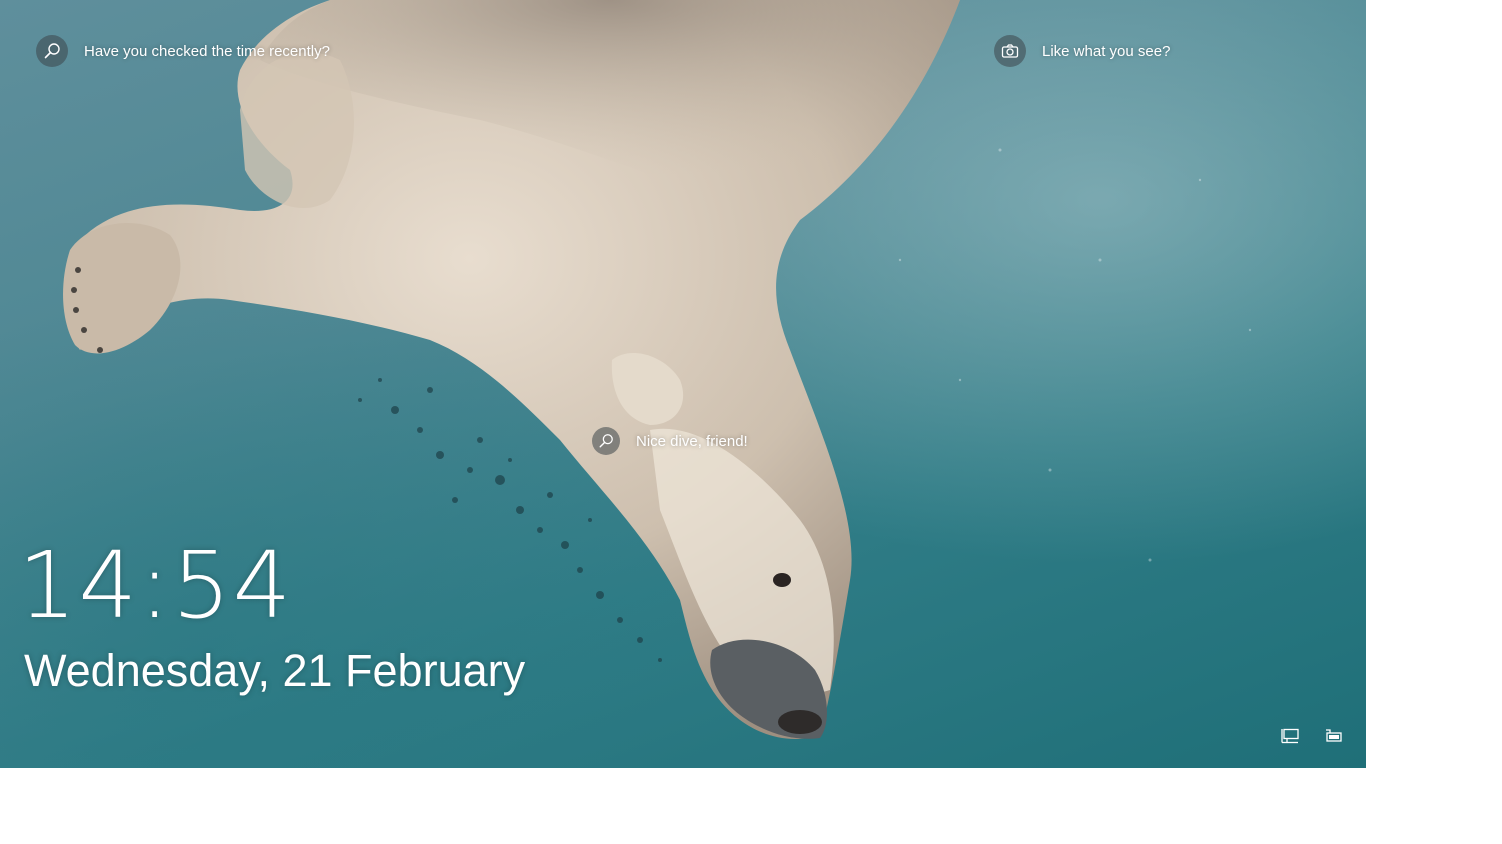 Image resolution: width=1502 pixels, height=844 pixels. I want to click on network-status-button, so click(1290, 736).